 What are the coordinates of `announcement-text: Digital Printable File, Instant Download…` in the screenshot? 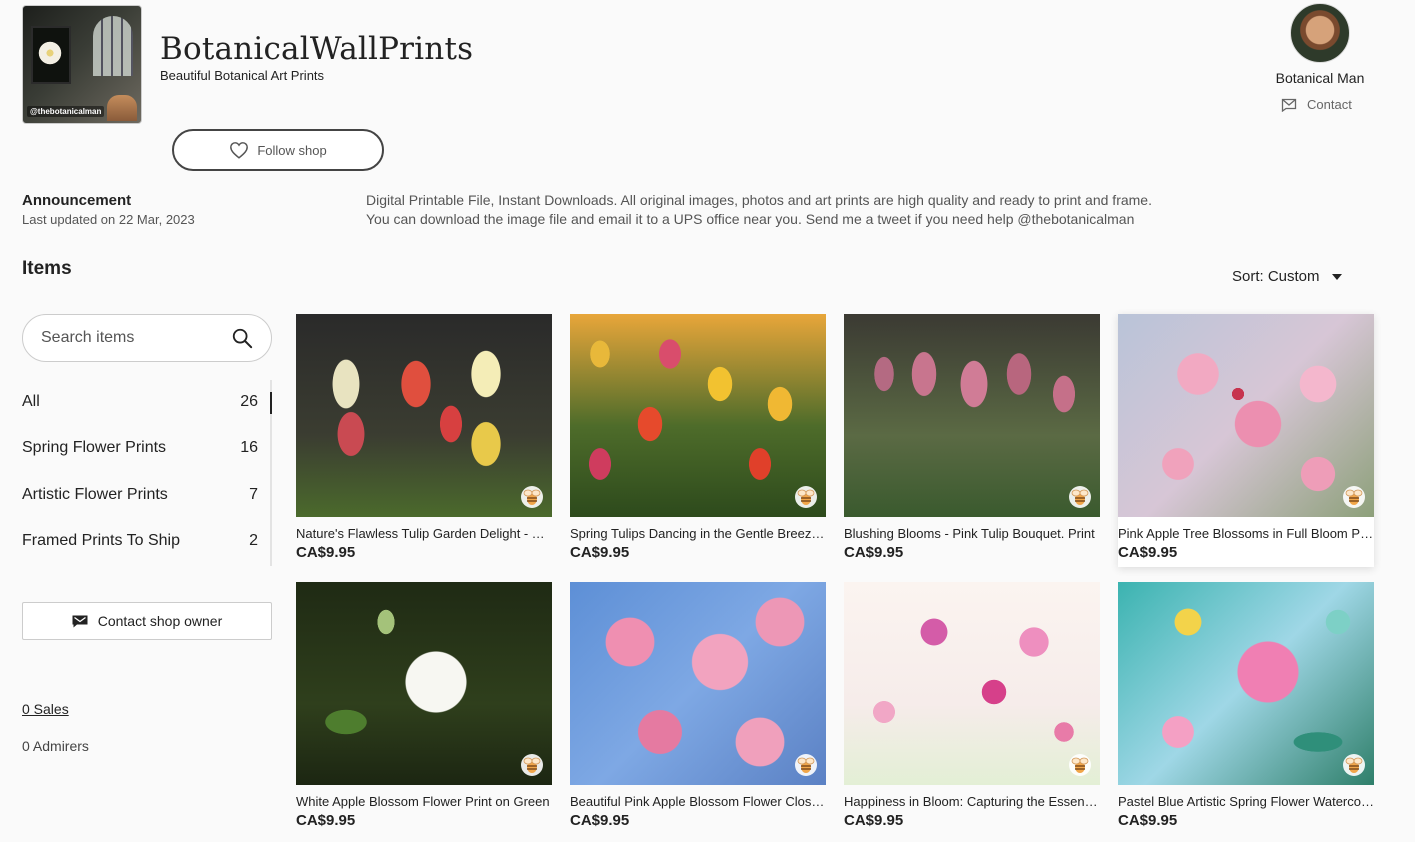 It's located at (759, 210).